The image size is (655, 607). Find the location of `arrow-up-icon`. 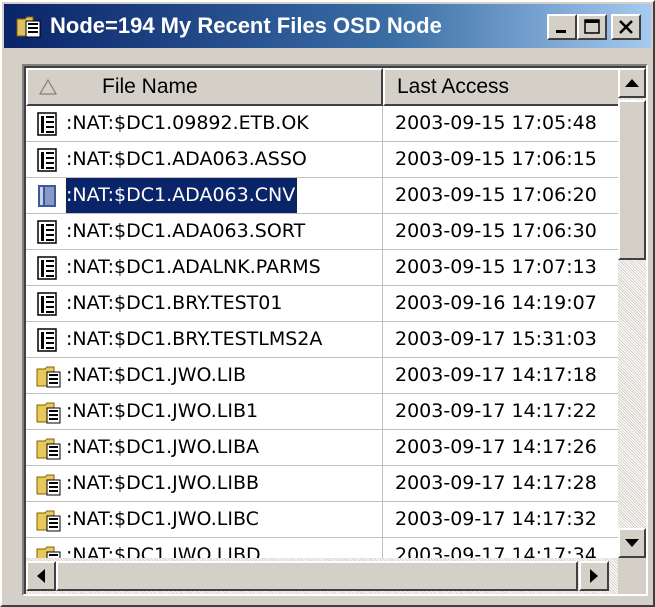

arrow-up-icon is located at coordinates (632, 83).